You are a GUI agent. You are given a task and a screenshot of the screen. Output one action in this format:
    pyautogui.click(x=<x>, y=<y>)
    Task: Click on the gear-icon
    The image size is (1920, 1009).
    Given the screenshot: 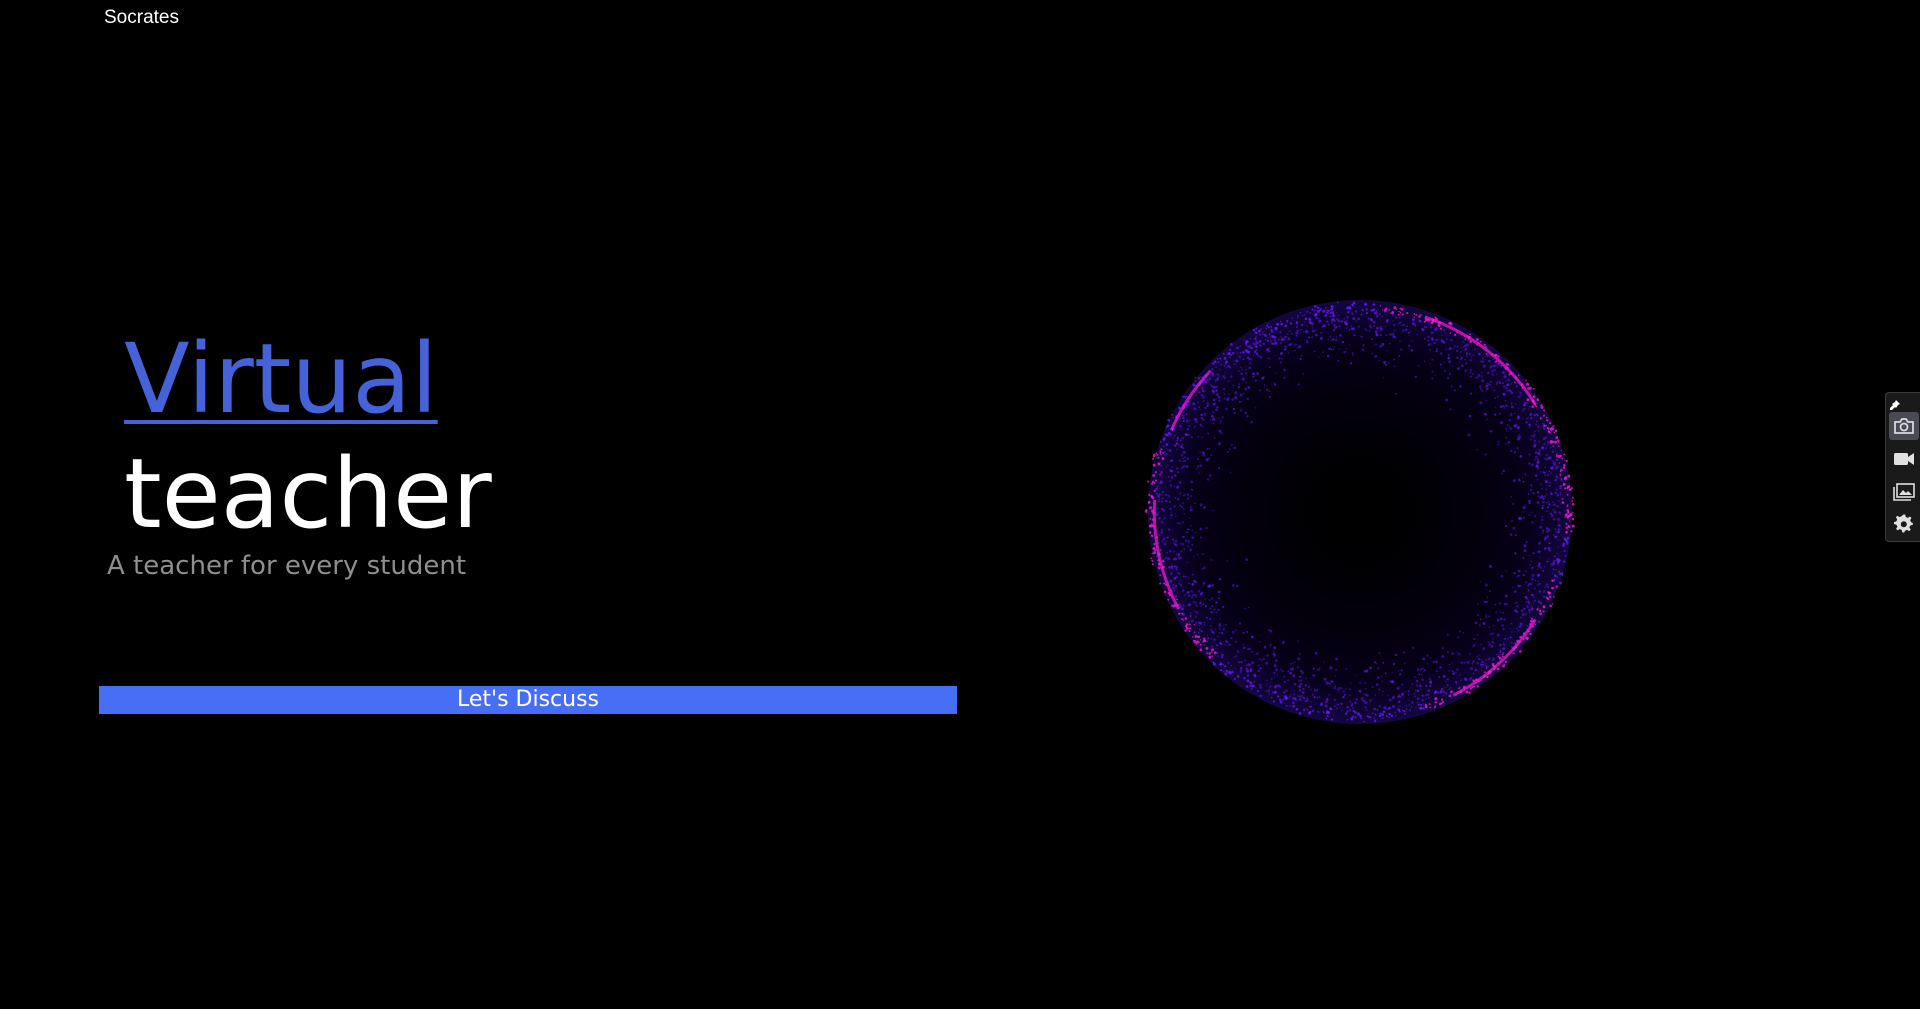 What is the action you would take?
    pyautogui.click(x=1904, y=524)
    